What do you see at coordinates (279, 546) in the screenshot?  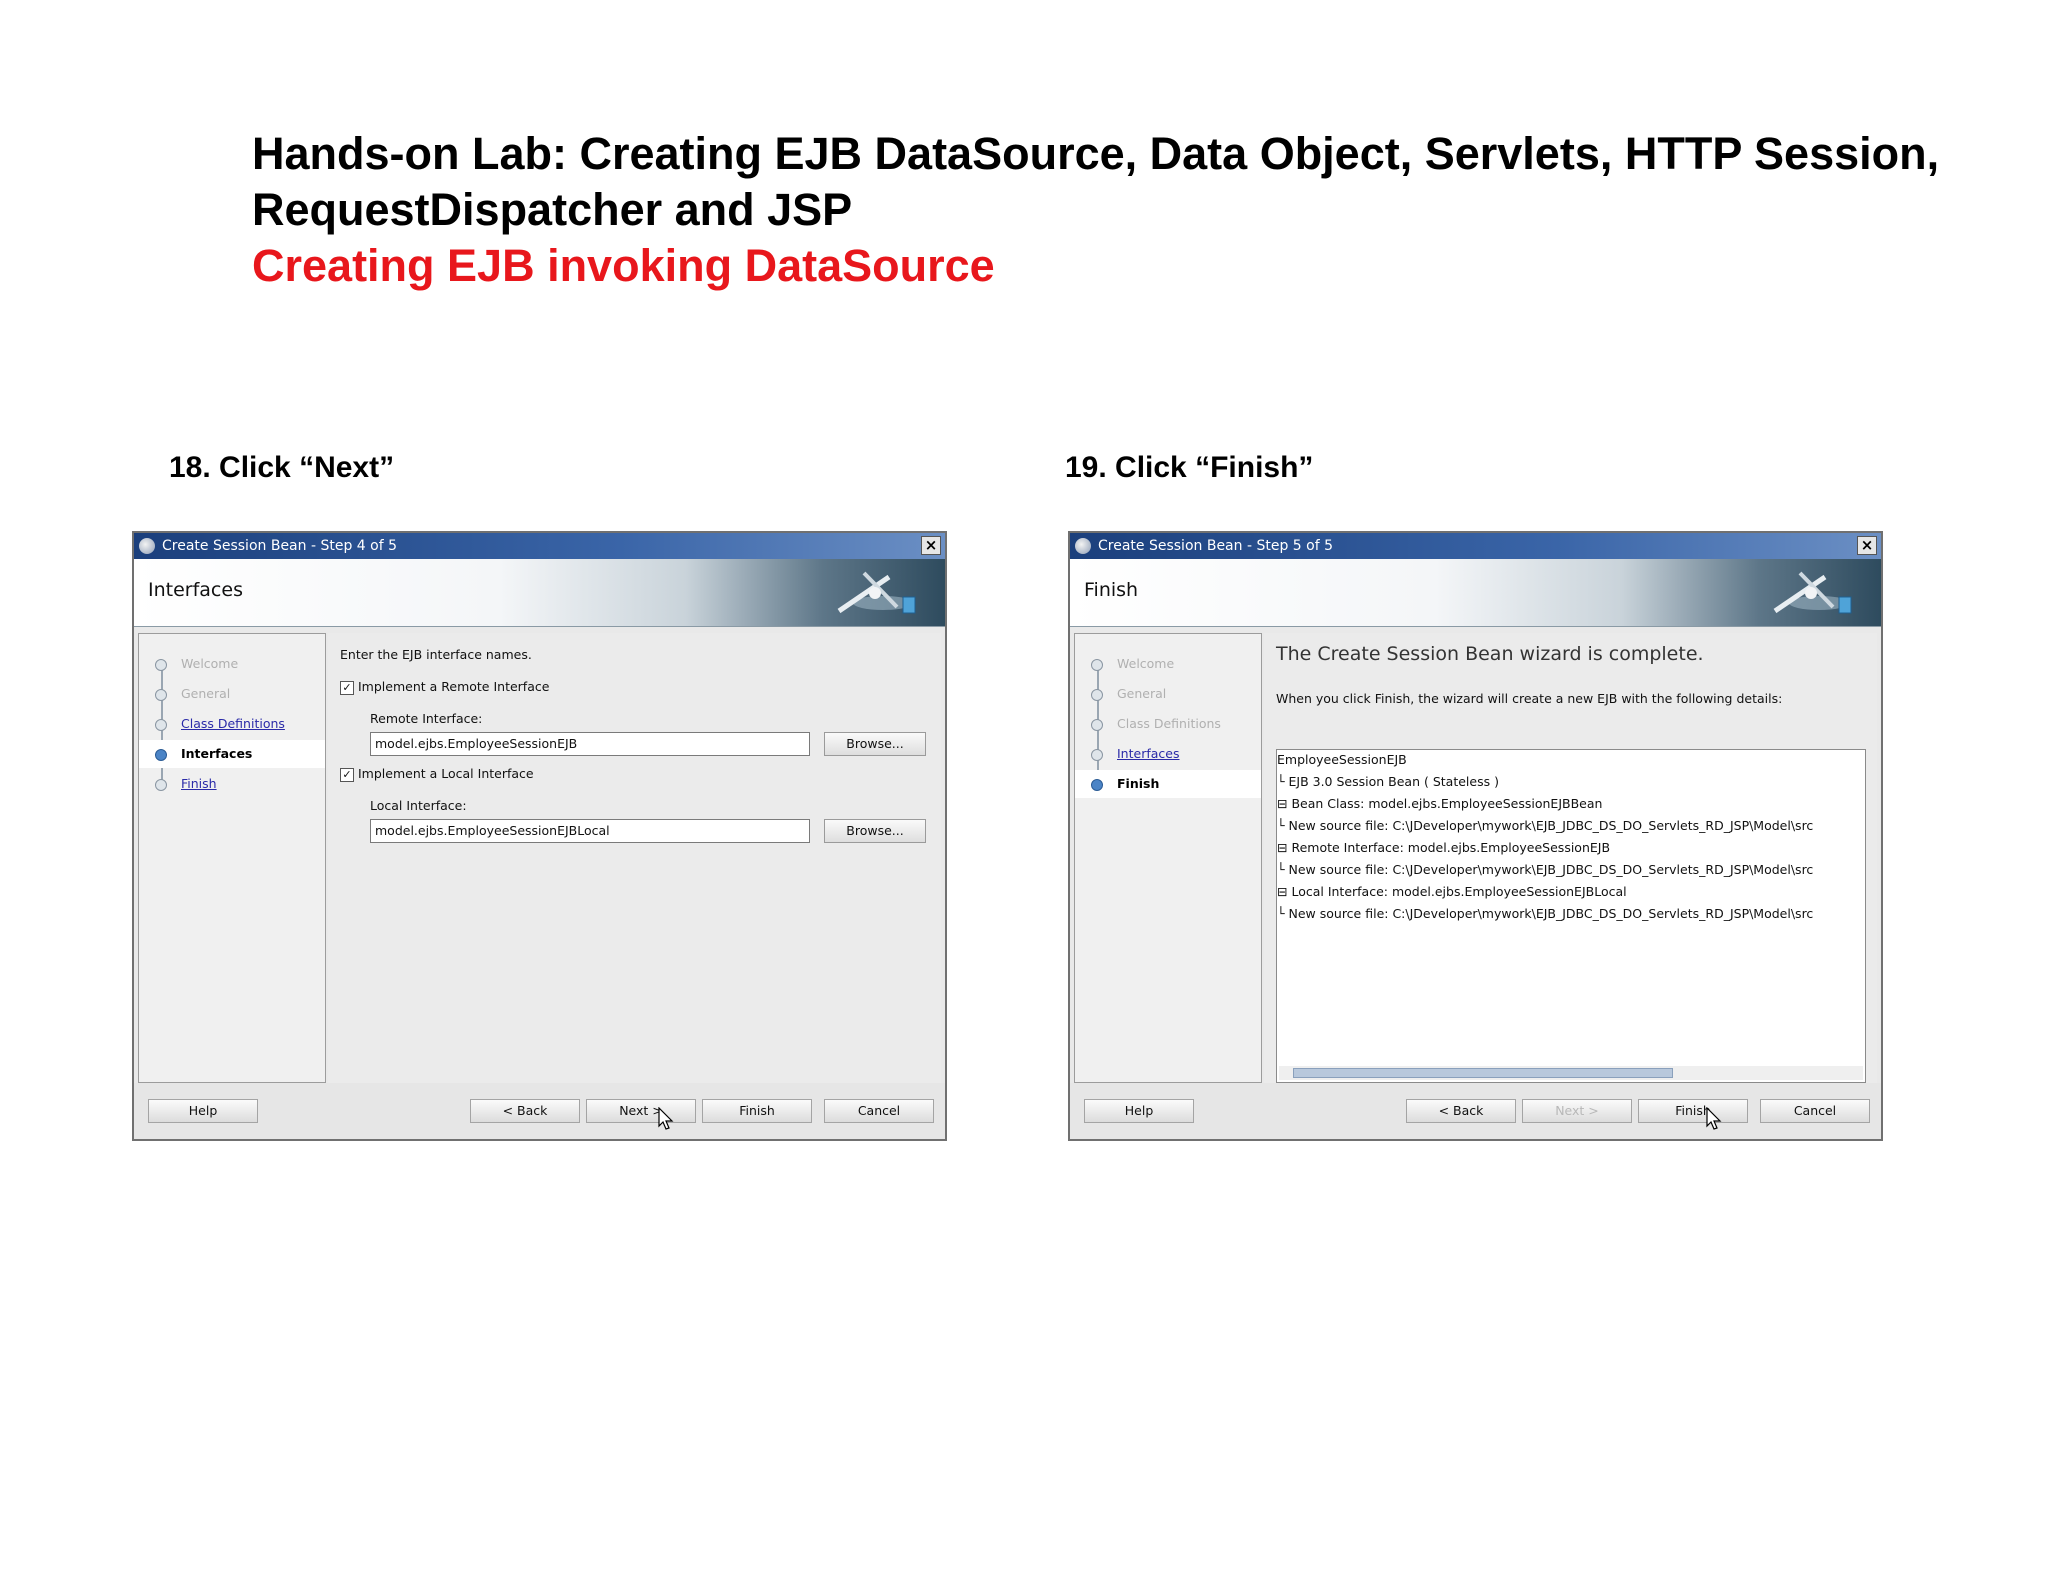 I see `window-title: Create Session Bean - Step 4 of 5` at bounding box center [279, 546].